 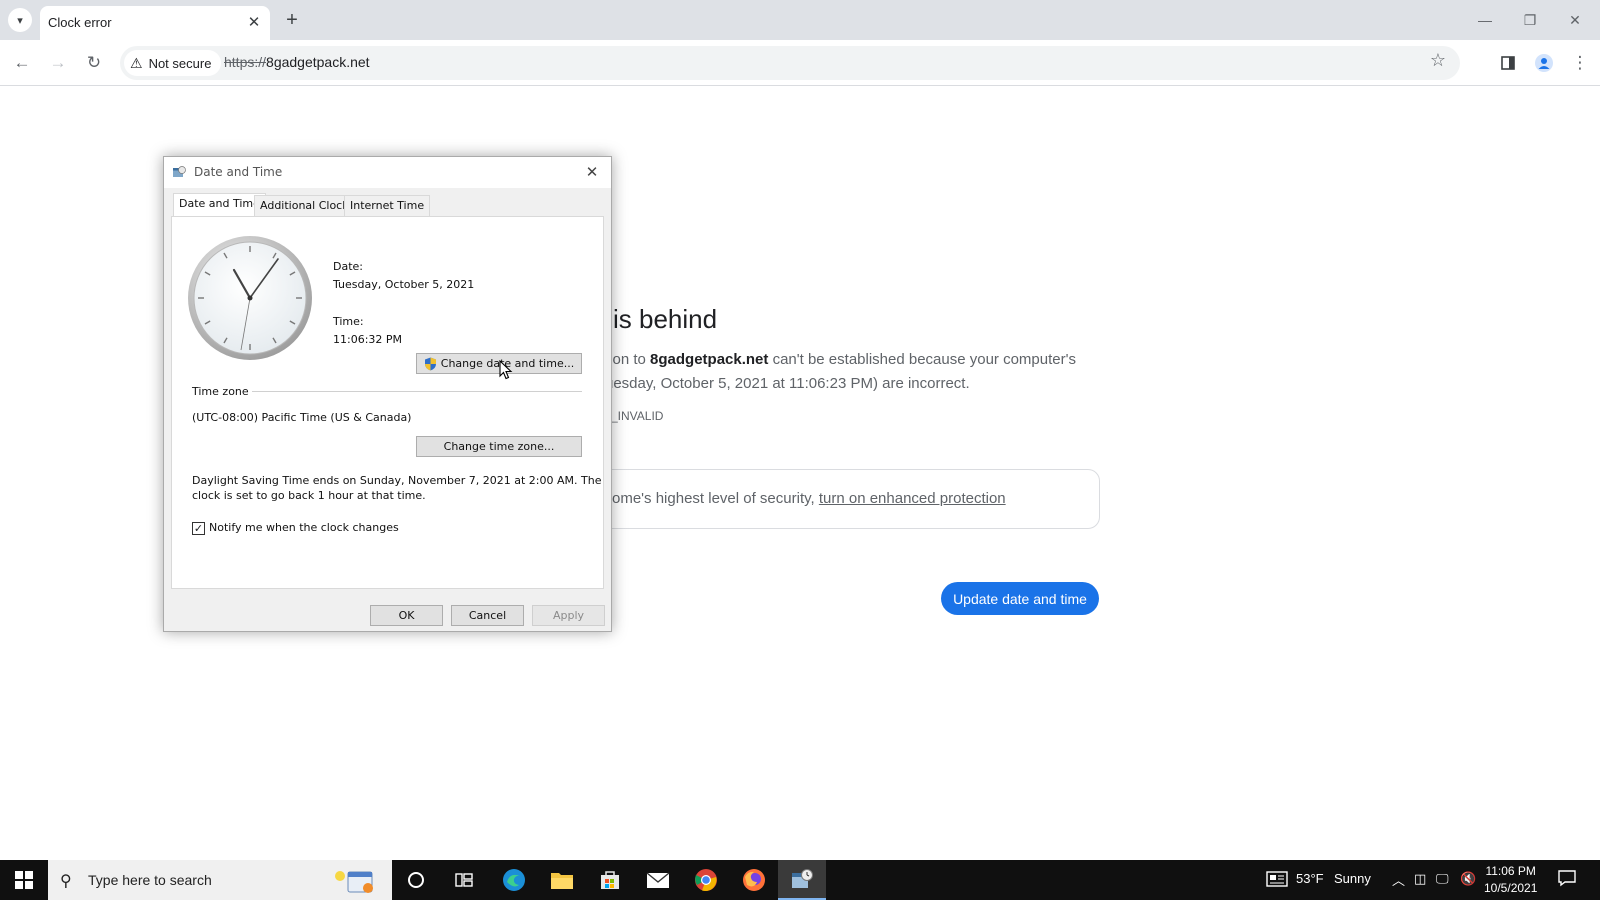 I want to click on timezone-value: (UTC-08:00) Pacific Time (US & Canada), so click(x=302, y=417).